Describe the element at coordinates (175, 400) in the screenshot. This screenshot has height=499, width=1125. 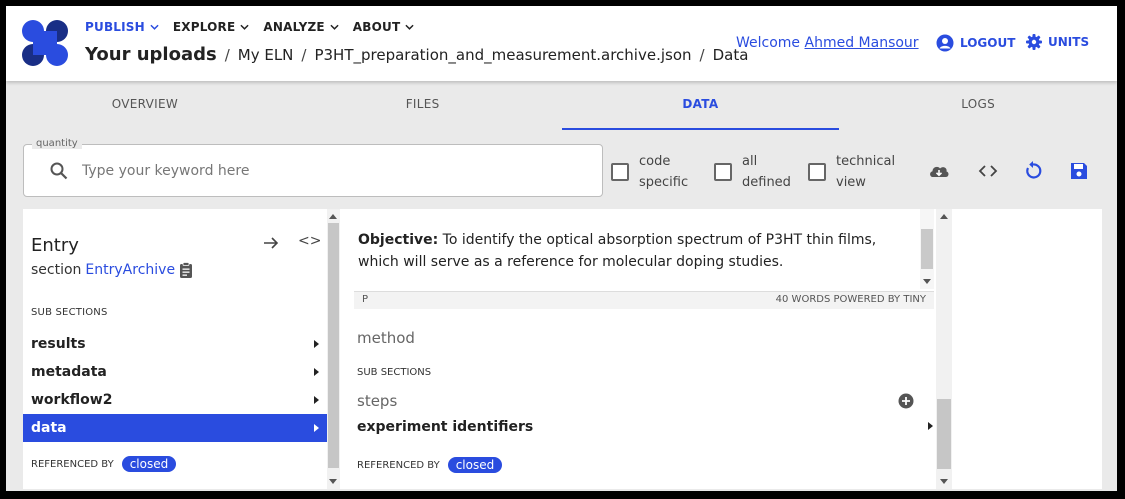
I see `nav-item-workflow2: workflow2` at that location.